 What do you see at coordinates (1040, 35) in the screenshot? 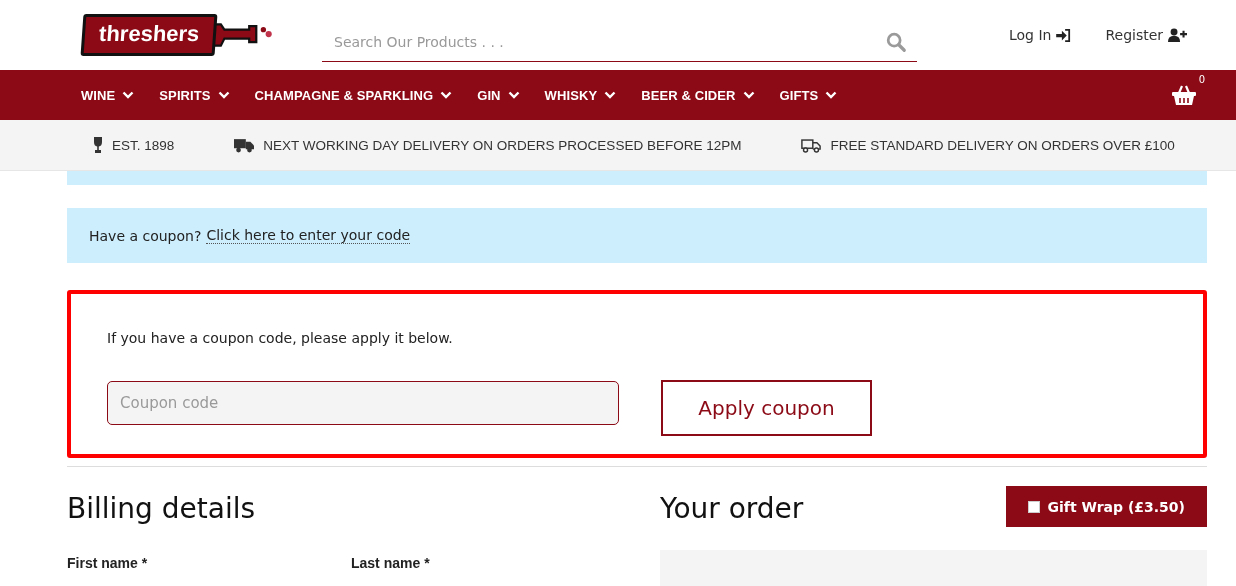
I see `login-link: Log In` at bounding box center [1040, 35].